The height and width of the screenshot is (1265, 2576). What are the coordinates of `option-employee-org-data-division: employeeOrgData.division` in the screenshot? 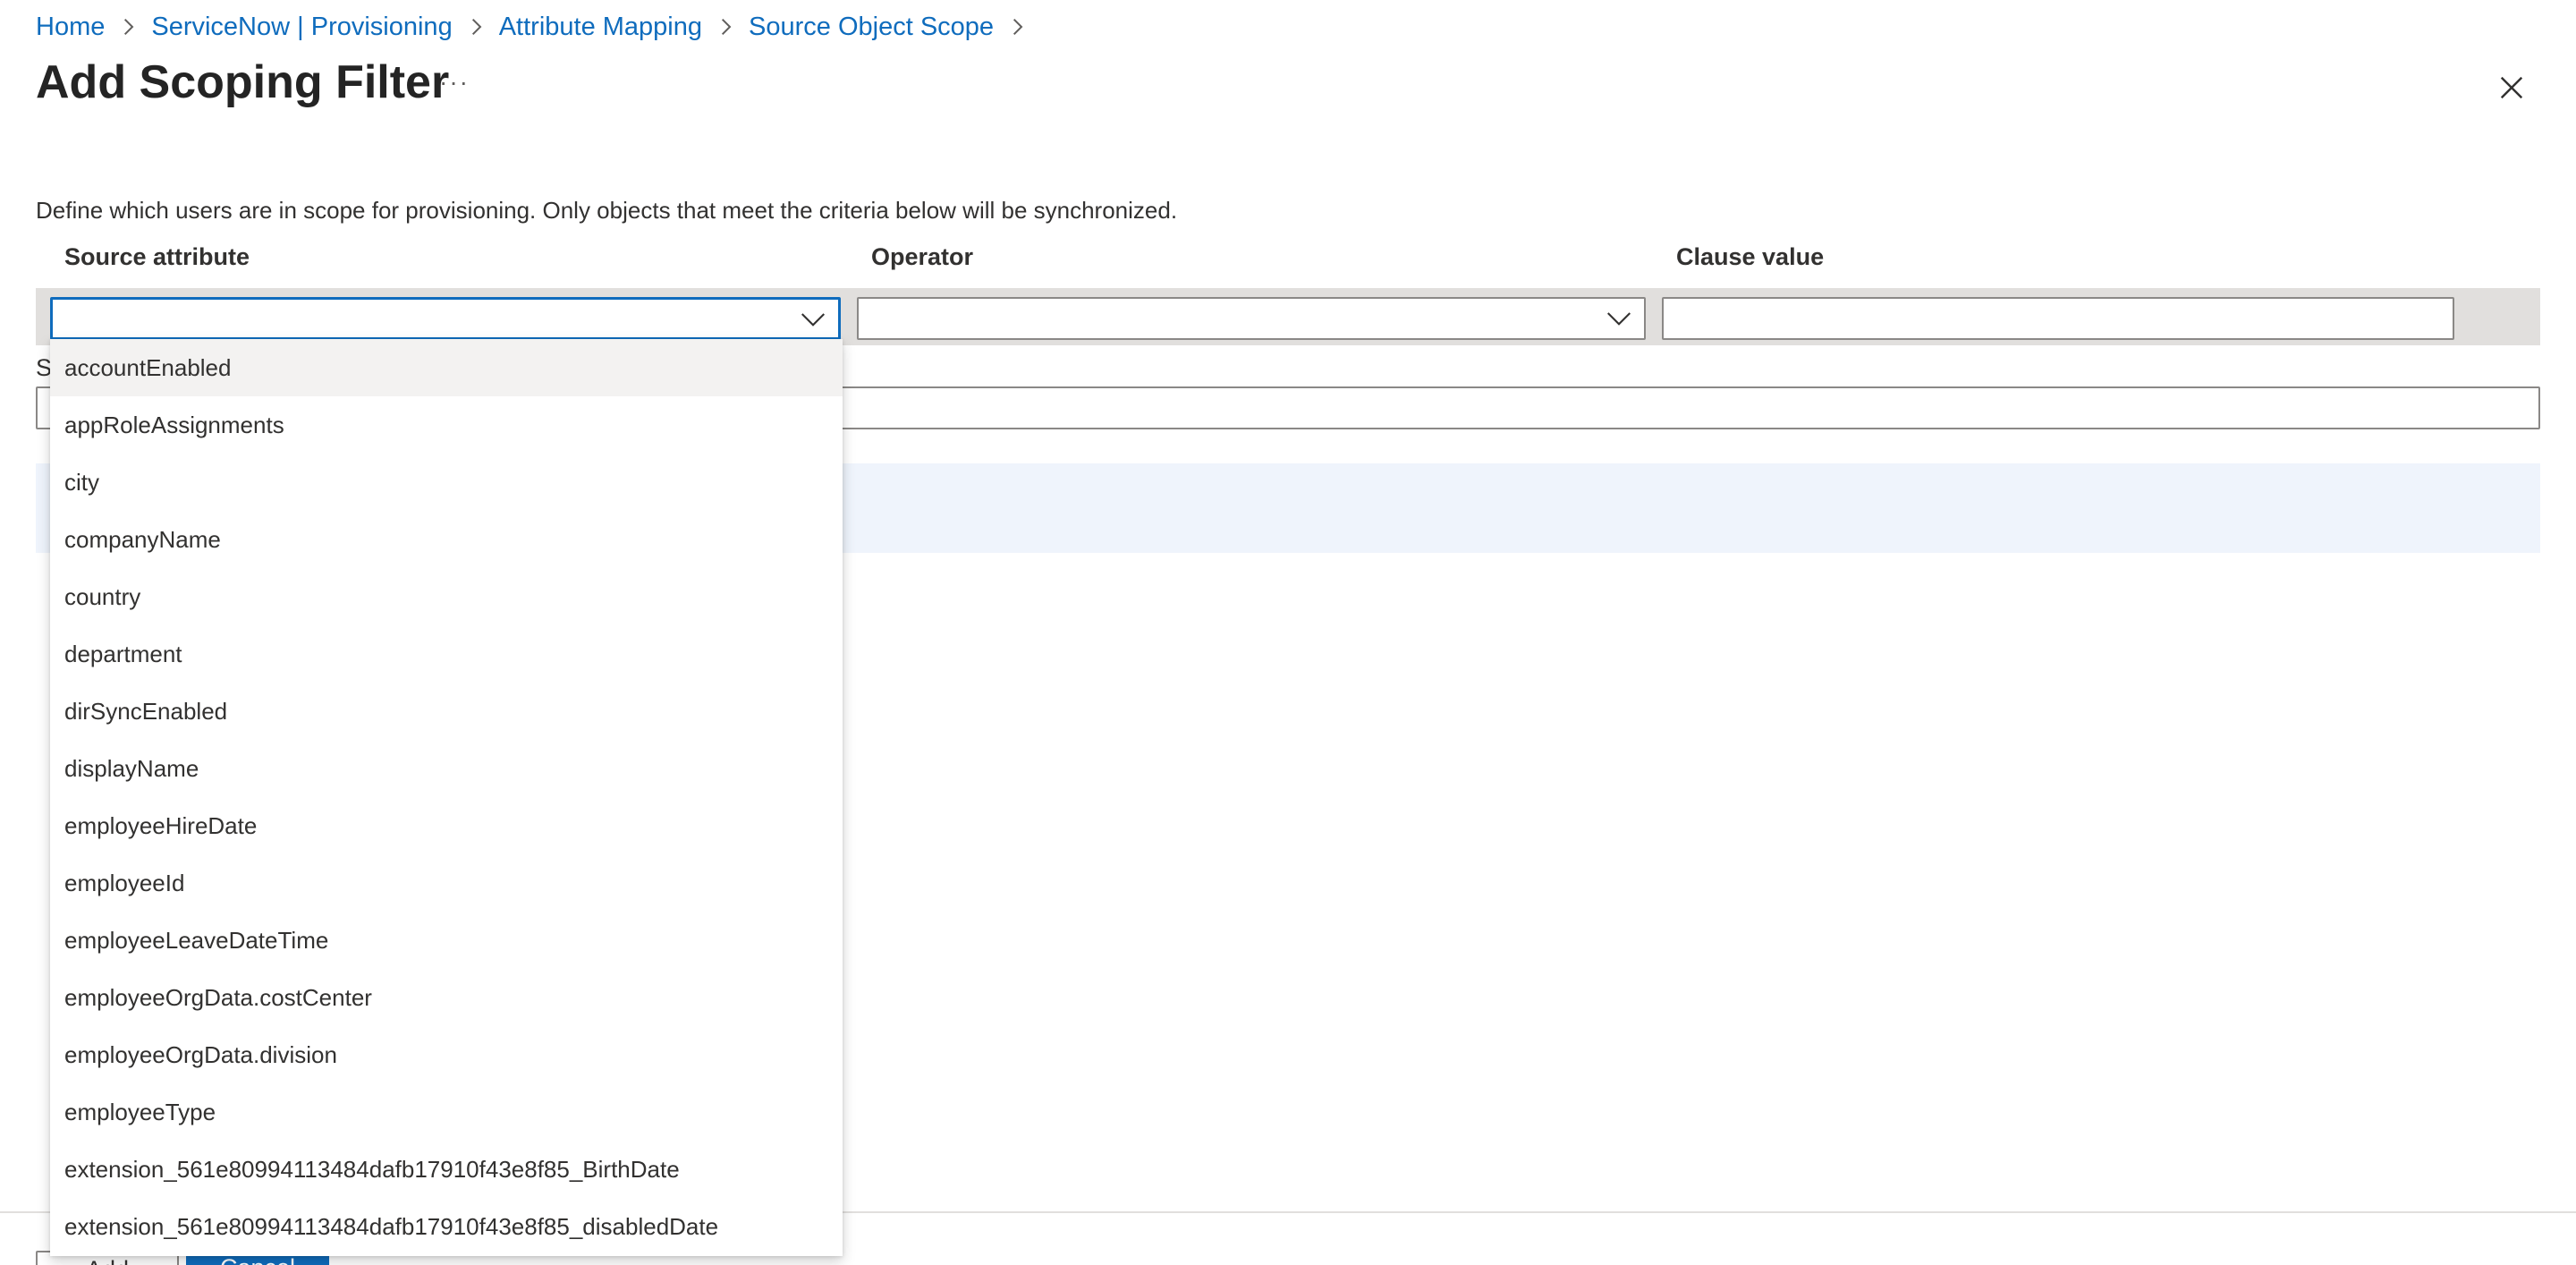 It's located at (446, 1054).